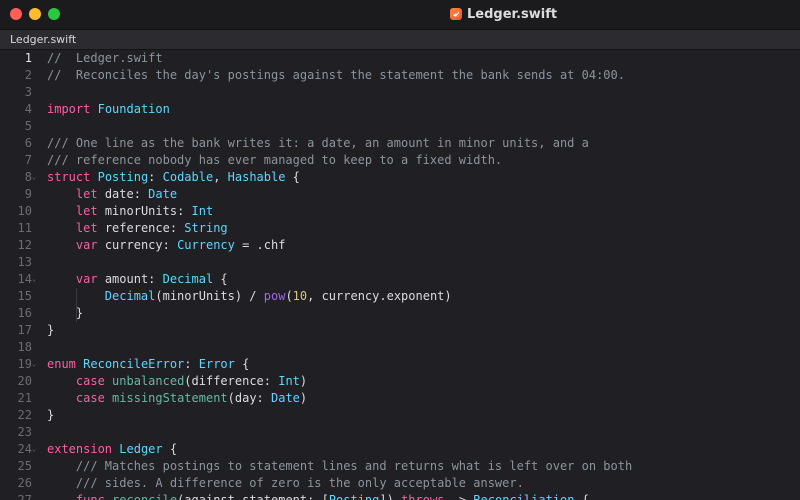 Image resolution: width=800 pixels, height=500 pixels. What do you see at coordinates (459, 496) in the screenshot?
I see `code-token: ->` at bounding box center [459, 496].